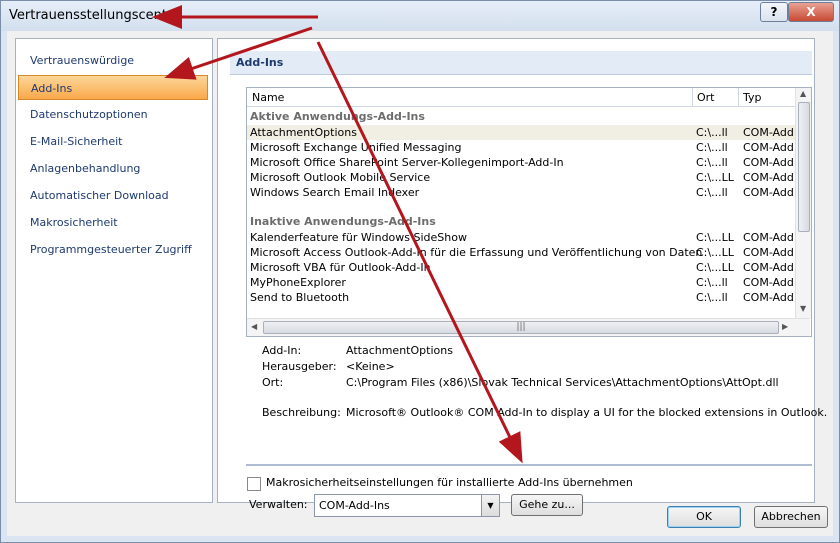 This screenshot has height=543, width=840. Describe the element at coordinates (521, 297) in the screenshot. I see `list-item: Send to Bluetooth C:\...ll COM-Add` at that location.